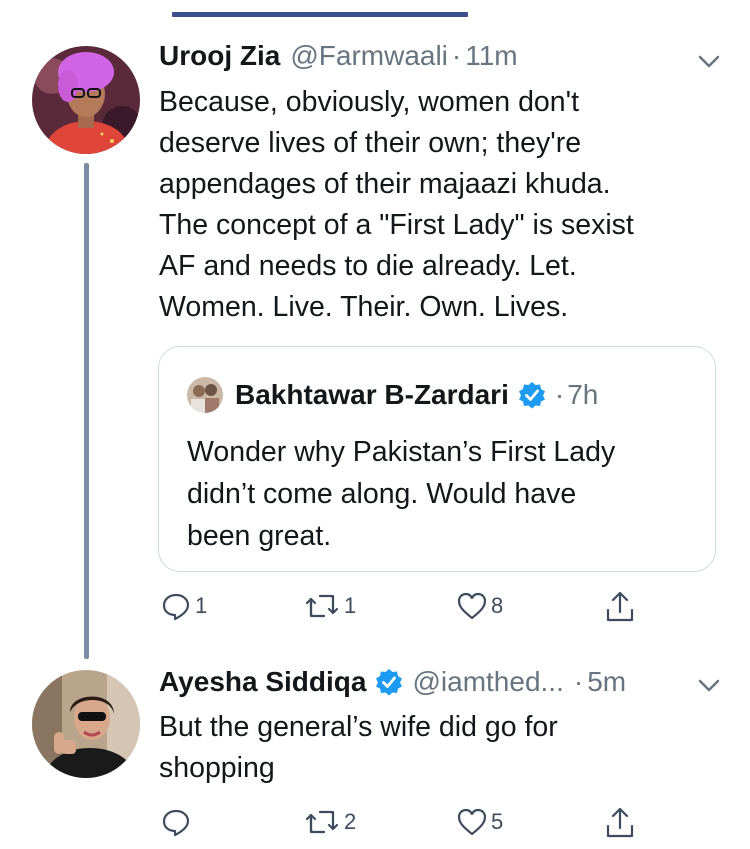 The width and height of the screenshot is (750, 849). What do you see at coordinates (382, 494) in the screenshot?
I see `quoted-text-line: didn’t come along. Would have` at bounding box center [382, 494].